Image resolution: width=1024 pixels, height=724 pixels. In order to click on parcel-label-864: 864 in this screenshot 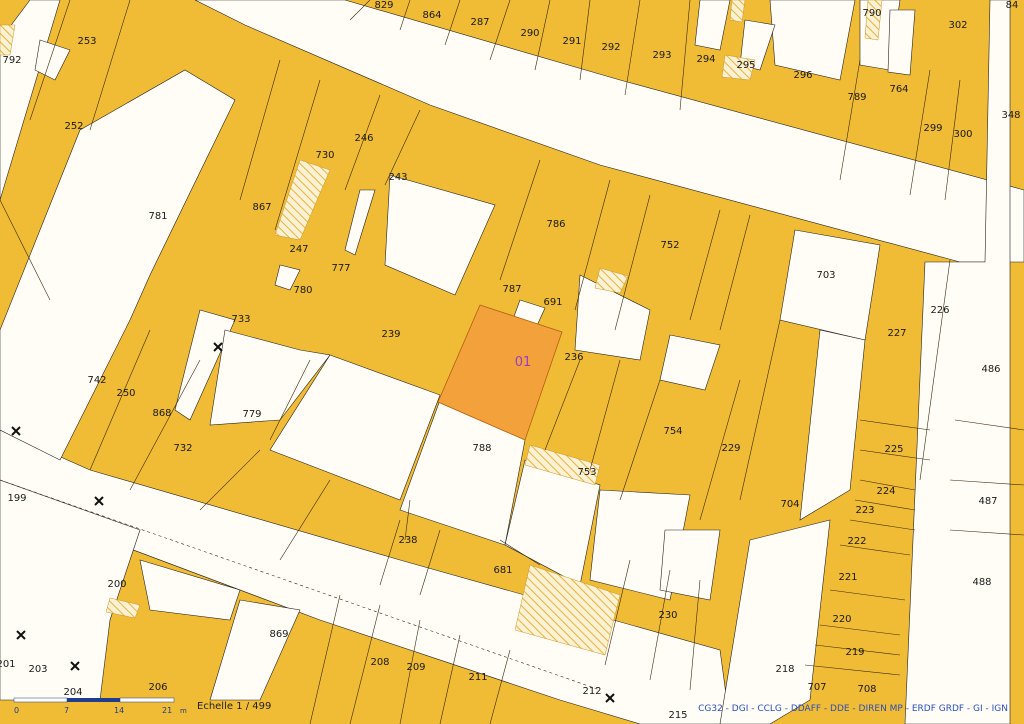, I will do `click(431, 15)`.